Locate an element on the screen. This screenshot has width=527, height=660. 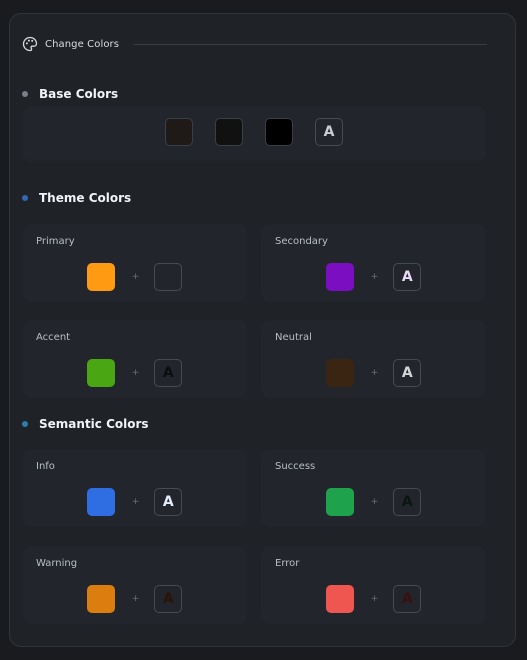
section-title-theme: Theme Colors is located at coordinates (76, 198).